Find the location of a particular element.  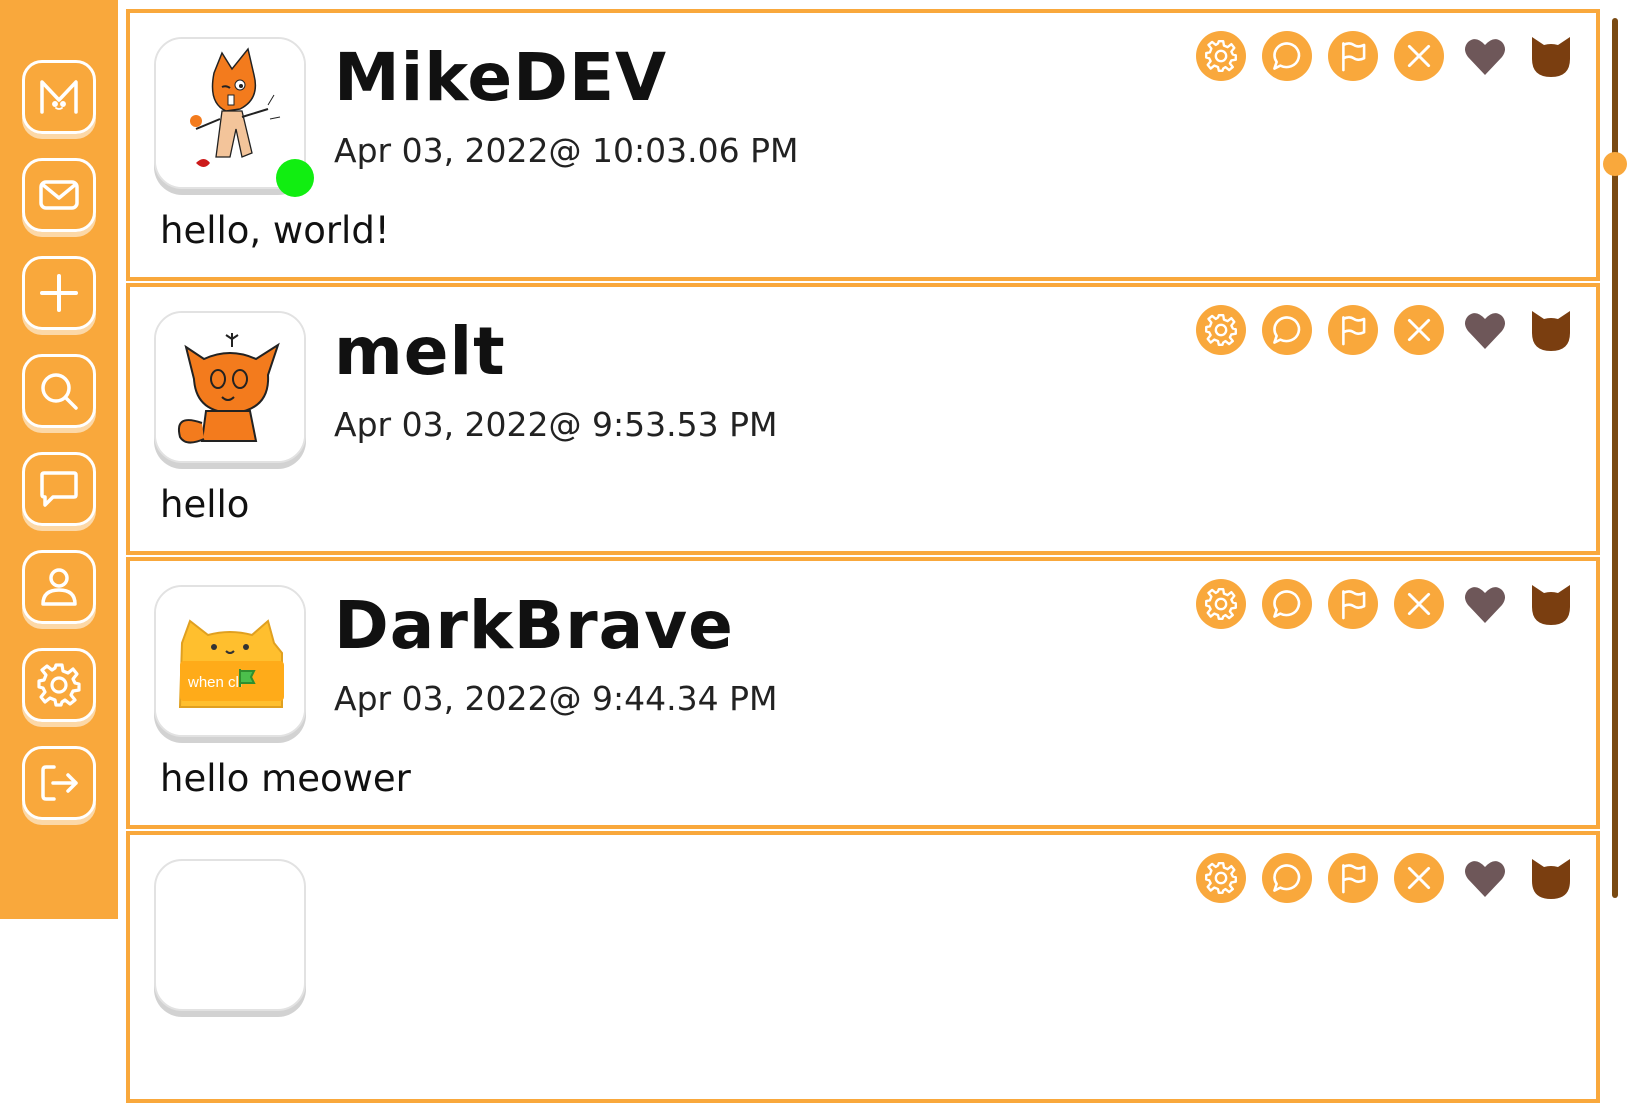

inbox-button is located at coordinates (59, 195).